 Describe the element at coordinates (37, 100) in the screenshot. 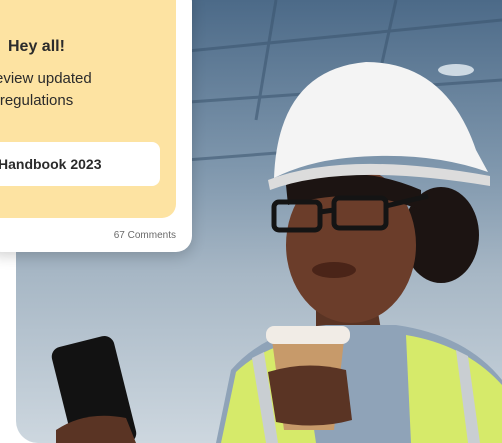

I see `post-body-line: ty regulations` at that location.